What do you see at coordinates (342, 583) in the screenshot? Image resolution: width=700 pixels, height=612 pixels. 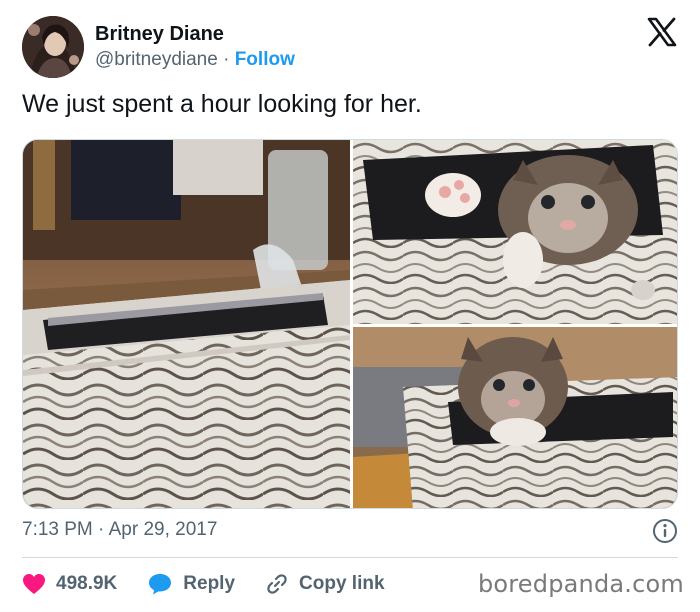 I see `copy-link-label: Copy link` at bounding box center [342, 583].